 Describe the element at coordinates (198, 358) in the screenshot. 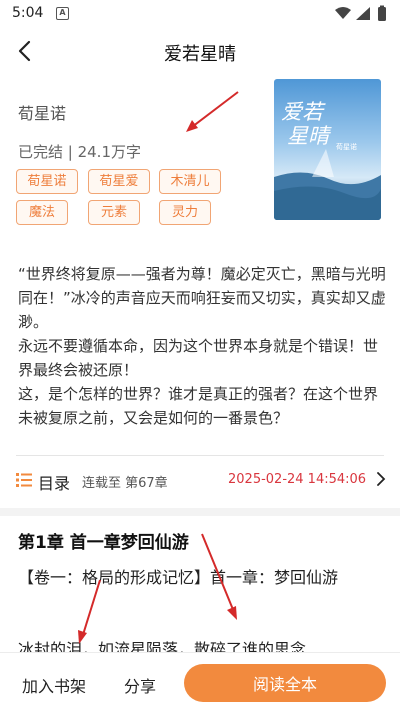

I see `intro-paragraph: 永远不要遵循本命，因为这个世界本身就是个错误！世界最终会被还原！` at that location.